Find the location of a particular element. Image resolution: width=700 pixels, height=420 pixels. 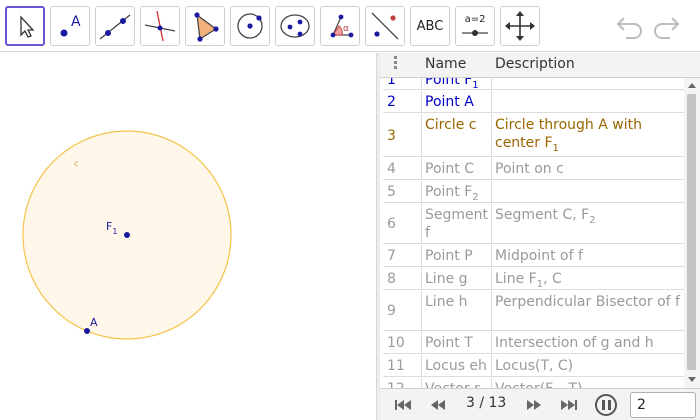

protocol-row: 7 Point P Midpoint of f is located at coordinates (533, 256).